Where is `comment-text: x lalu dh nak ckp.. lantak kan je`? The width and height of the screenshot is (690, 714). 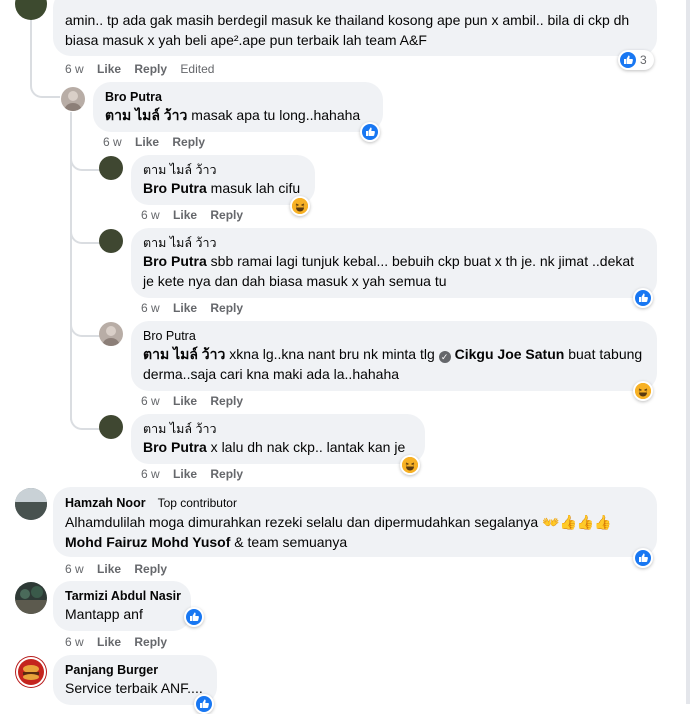
comment-text: x lalu dh nak ckp.. lantak kan je is located at coordinates (306, 447).